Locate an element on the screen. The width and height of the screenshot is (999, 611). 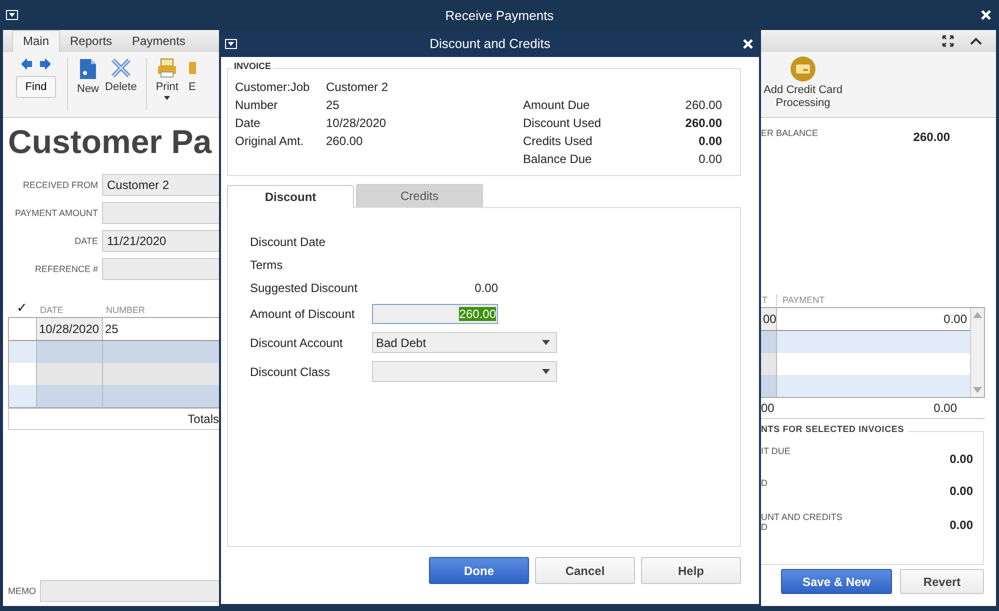
memo-field is located at coordinates (129, 591).